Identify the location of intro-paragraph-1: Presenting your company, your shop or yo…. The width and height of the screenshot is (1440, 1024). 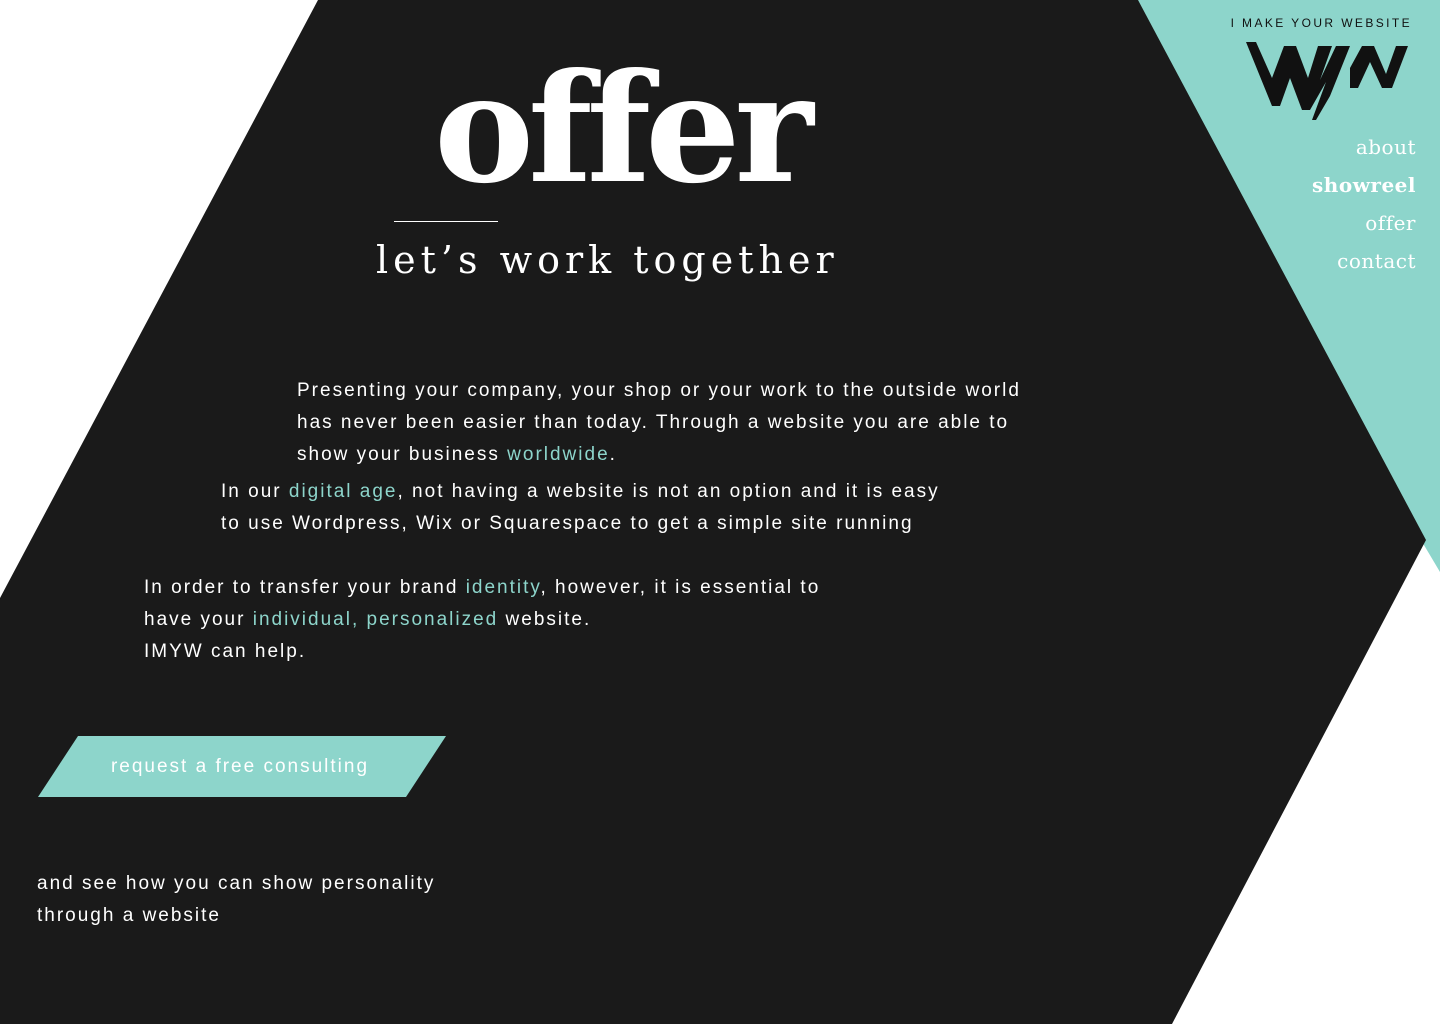
(677, 423).